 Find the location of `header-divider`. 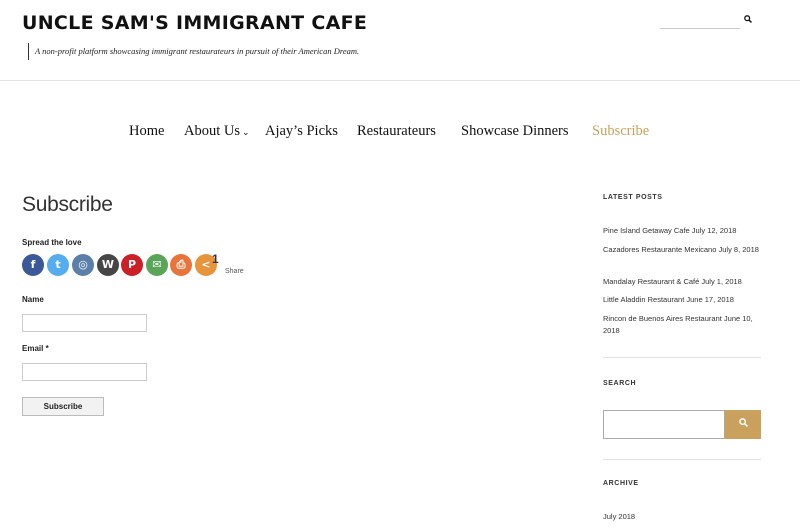

header-divider is located at coordinates (400, 80).